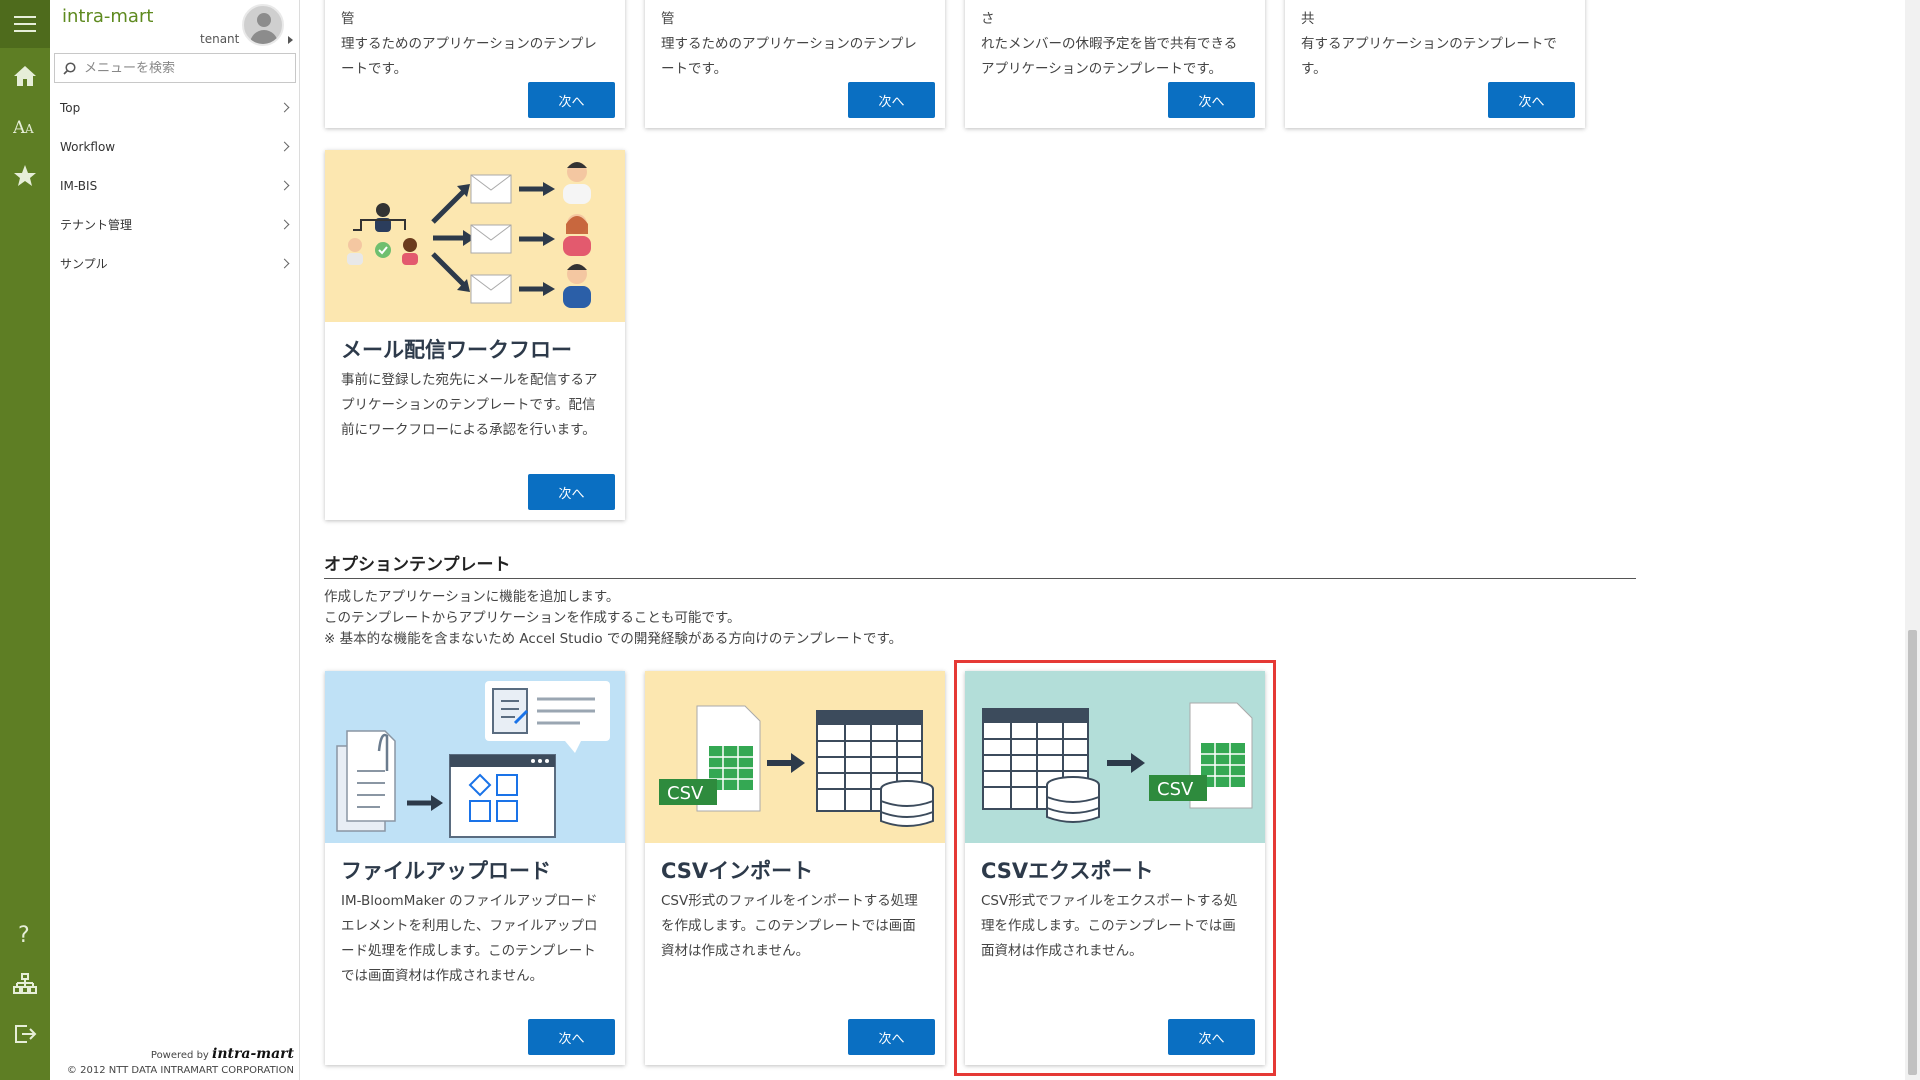 This screenshot has width=1920, height=1080. Describe the element at coordinates (456, 350) in the screenshot. I see `card-title: メール配信ワークフロー` at that location.